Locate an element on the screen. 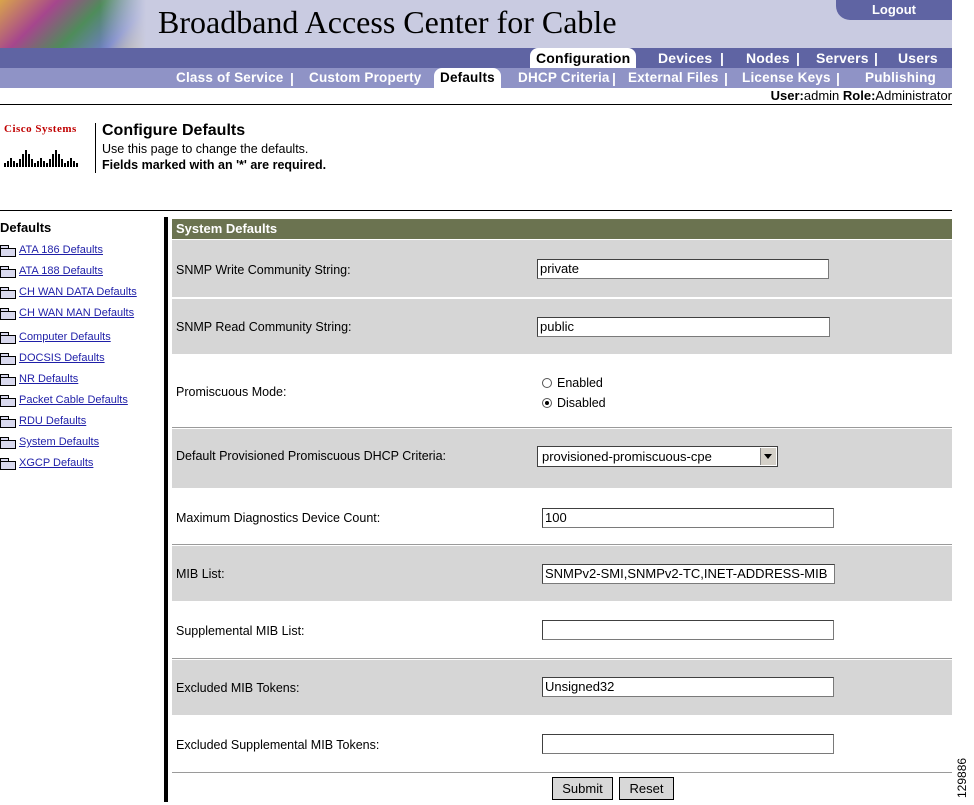  tree-item: Computer Defaults is located at coordinates (55, 334).